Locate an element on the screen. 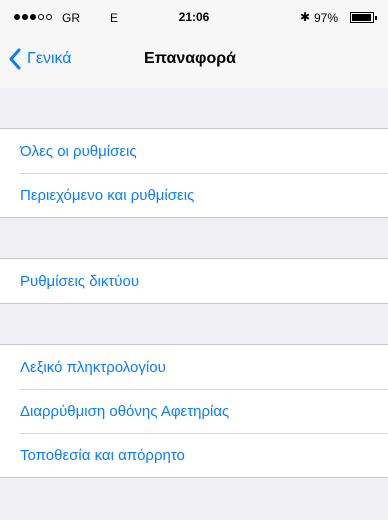 The image size is (388, 520). chevron-left-icon is located at coordinates (15, 59).